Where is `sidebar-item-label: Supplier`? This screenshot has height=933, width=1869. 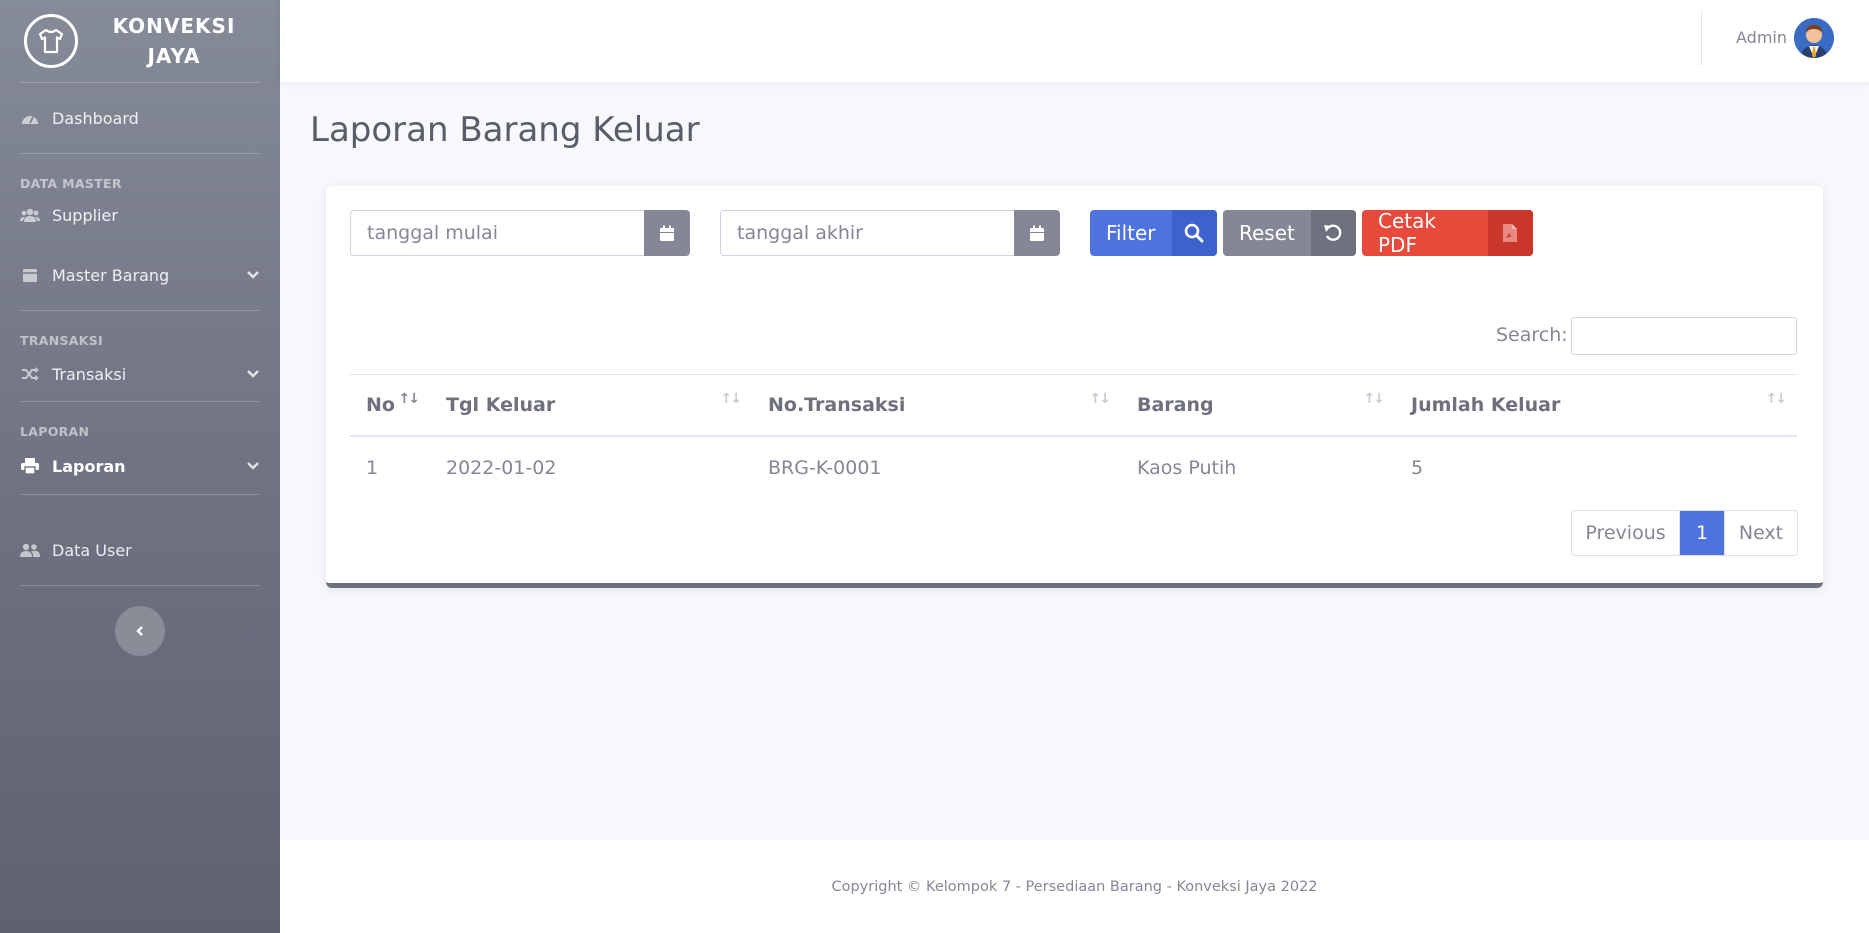
sidebar-item-label: Supplier is located at coordinates (85, 215).